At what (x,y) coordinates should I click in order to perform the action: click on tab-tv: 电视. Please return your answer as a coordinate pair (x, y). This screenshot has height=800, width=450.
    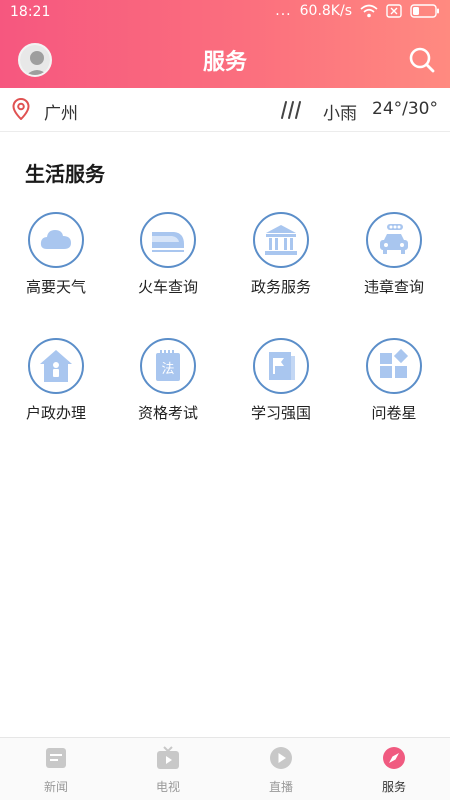
    Looking at the image, I should click on (168, 769).